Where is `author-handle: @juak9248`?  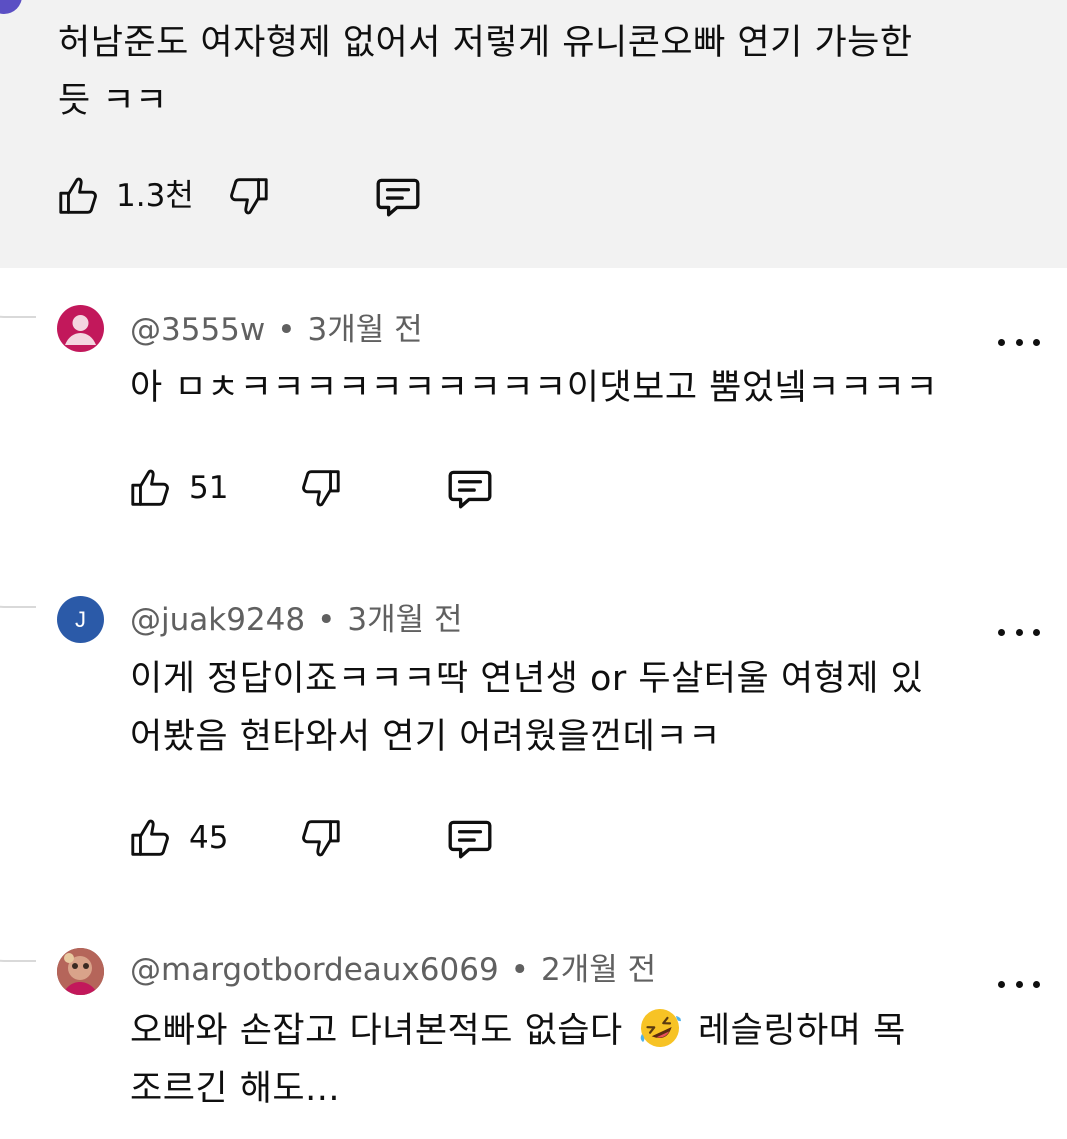 author-handle: @juak9248 is located at coordinates (217, 620).